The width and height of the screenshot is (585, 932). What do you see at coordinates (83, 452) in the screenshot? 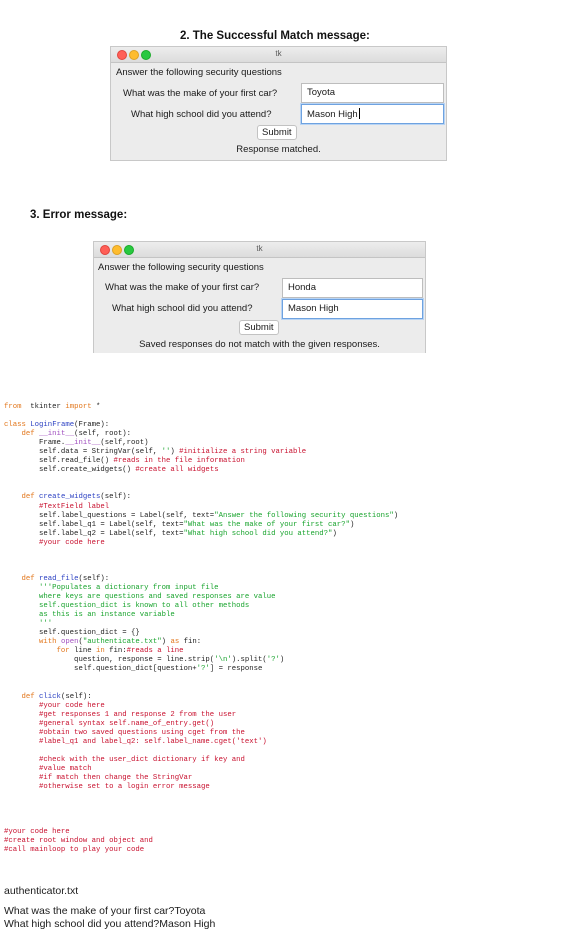
I see `code-token: self.data = StringVar(self,` at bounding box center [83, 452].